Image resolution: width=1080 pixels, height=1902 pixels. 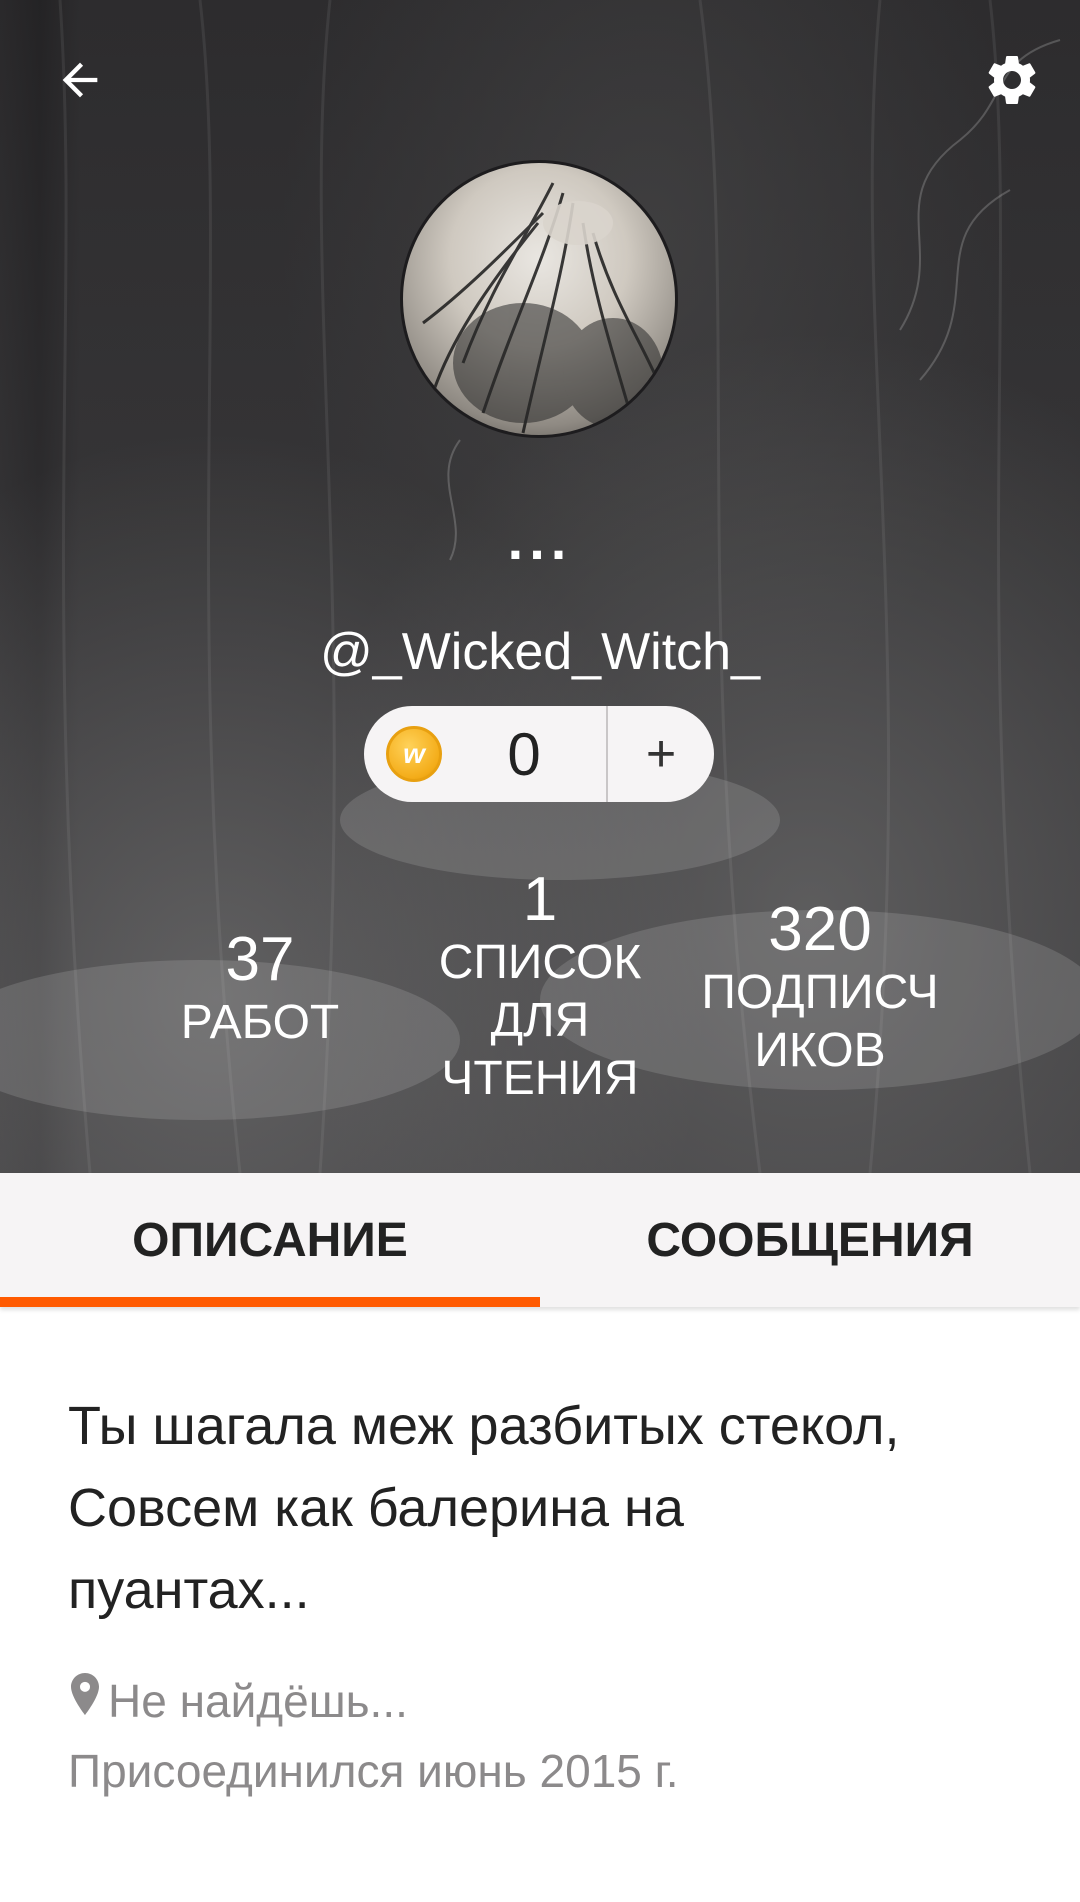 I want to click on joined-date: Присоединился июнь 2015 г., so click(x=373, y=1771).